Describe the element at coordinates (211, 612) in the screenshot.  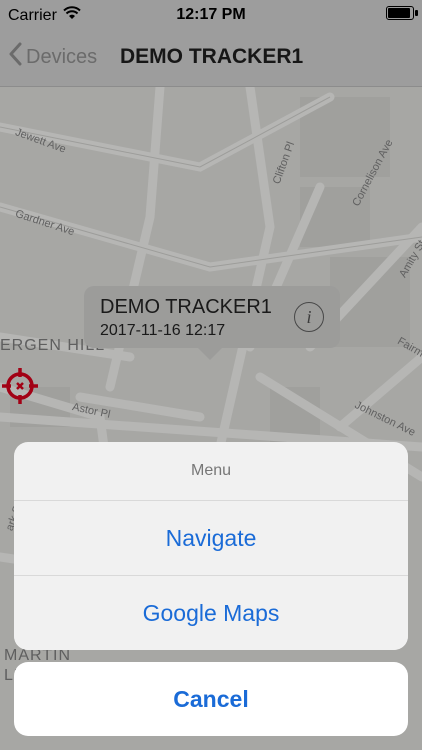
I see `google-maps-button: Google Maps` at that location.